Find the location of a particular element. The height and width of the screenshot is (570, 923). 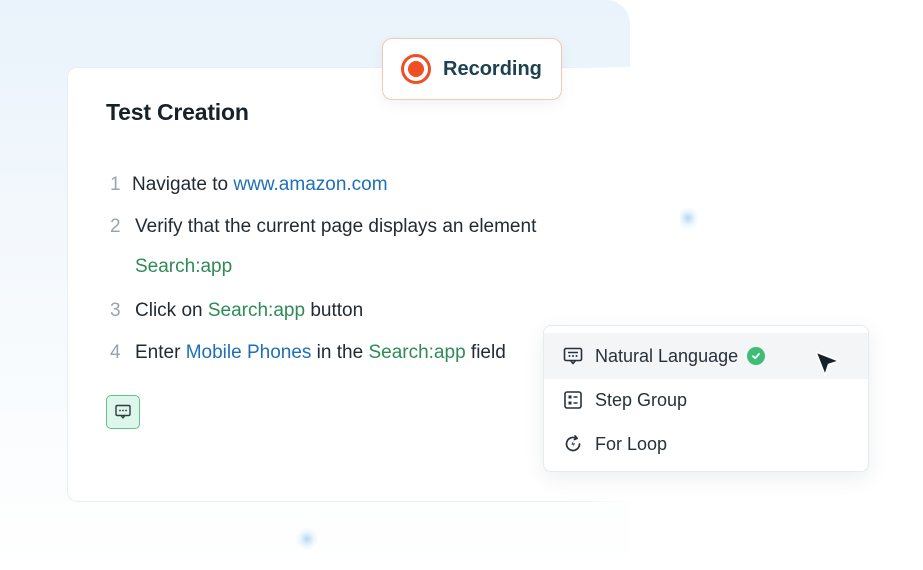

check-circle-icon is located at coordinates (756, 356).